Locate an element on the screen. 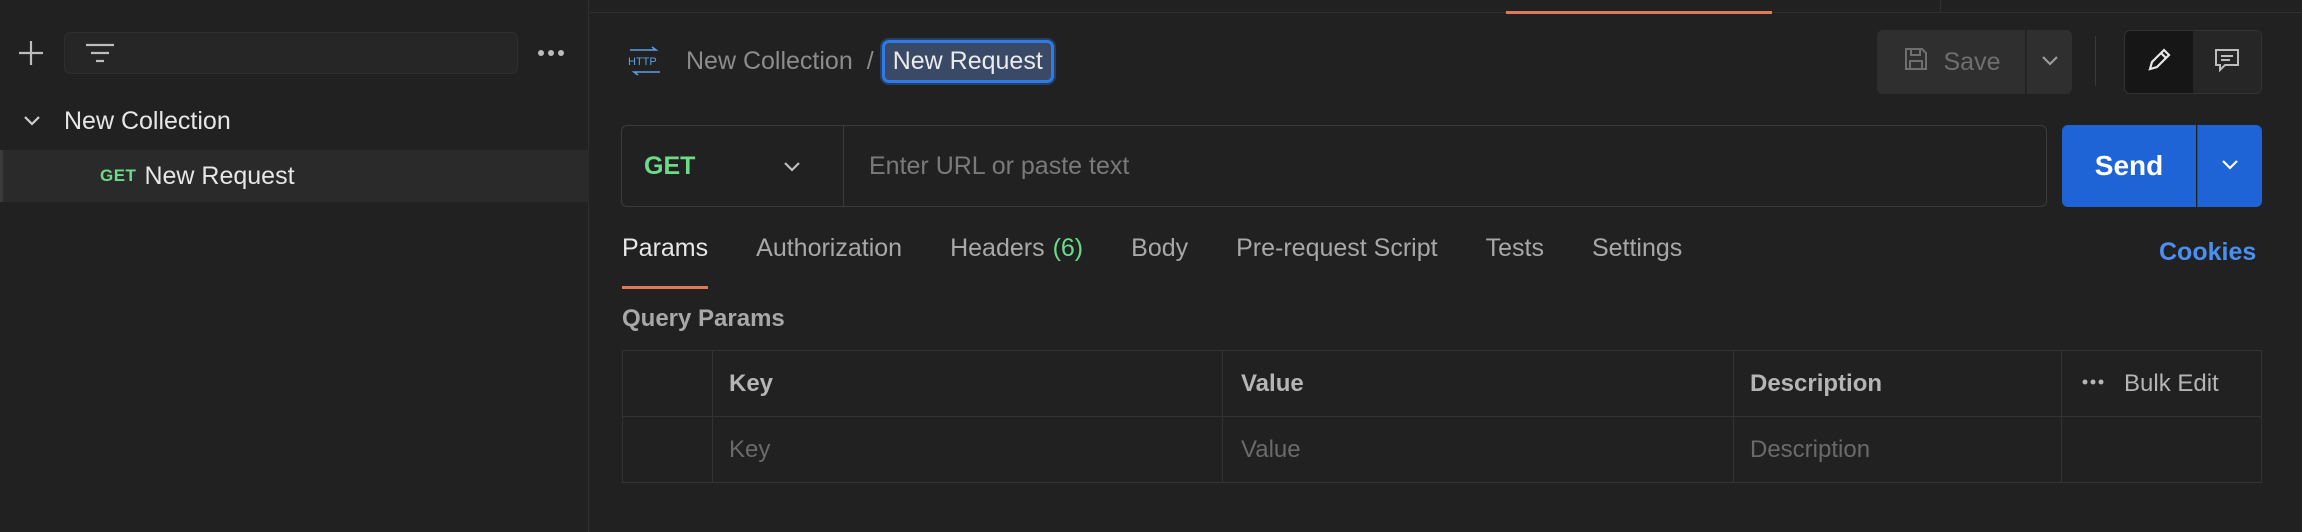 The width and height of the screenshot is (2302, 532). view-mode-group is located at coordinates (2193, 62).